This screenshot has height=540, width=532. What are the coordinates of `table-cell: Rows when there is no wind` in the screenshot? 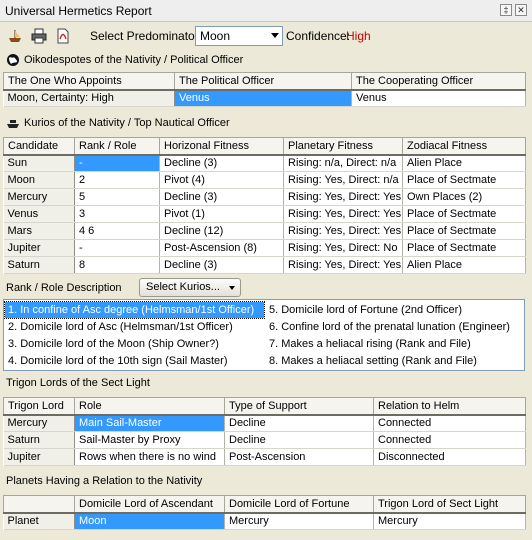 It's located at (149, 457).